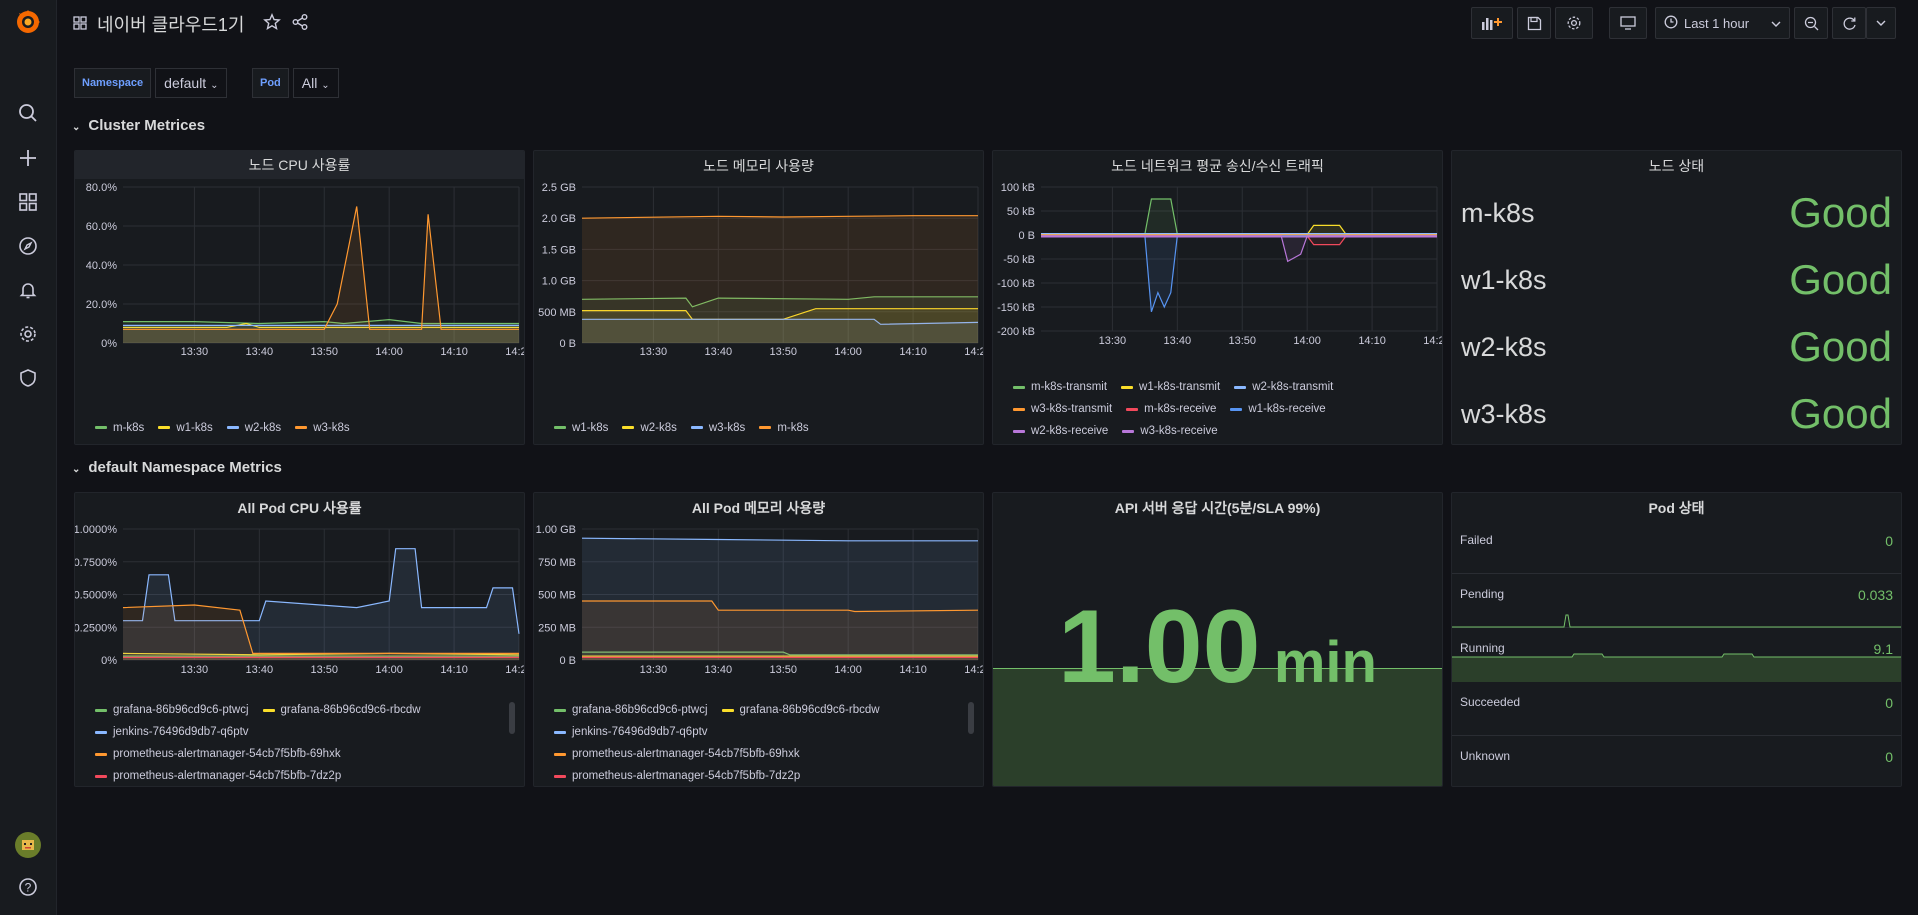  What do you see at coordinates (28, 158) in the screenshot?
I see `plus-icon` at bounding box center [28, 158].